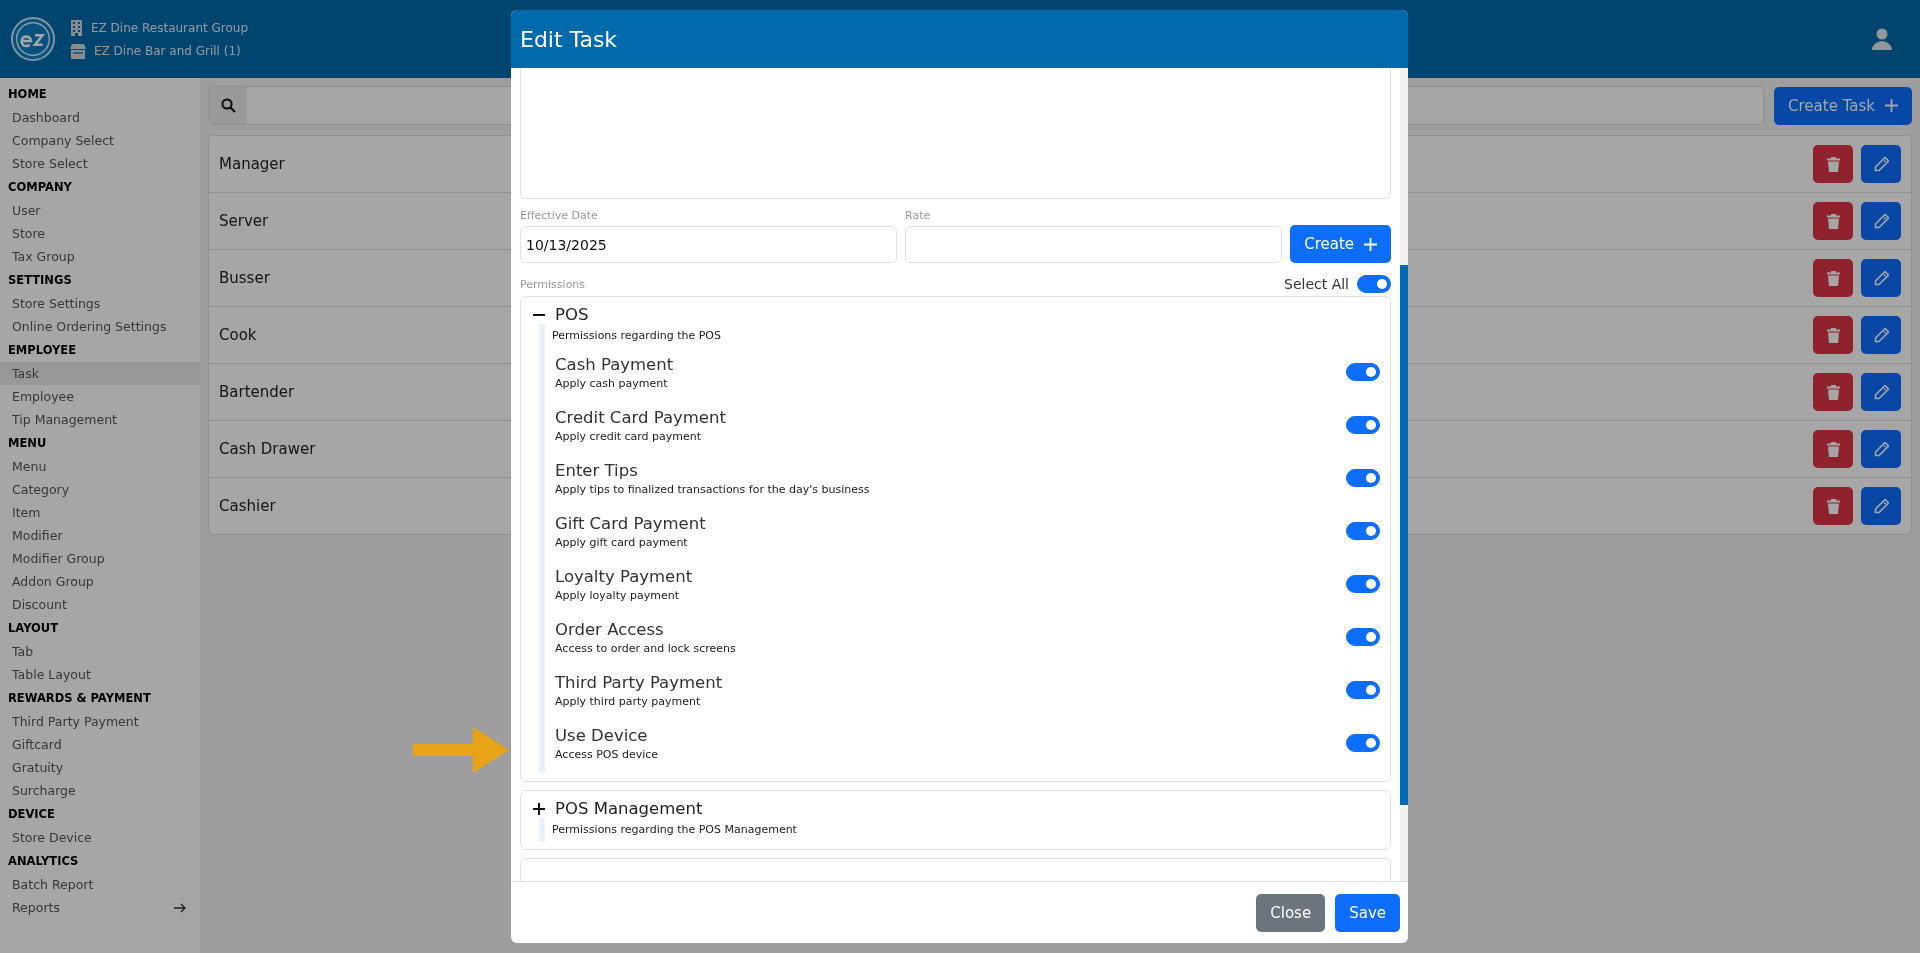 The width and height of the screenshot is (1920, 953). What do you see at coordinates (1367, 912) in the screenshot?
I see `save-button: Save` at bounding box center [1367, 912].